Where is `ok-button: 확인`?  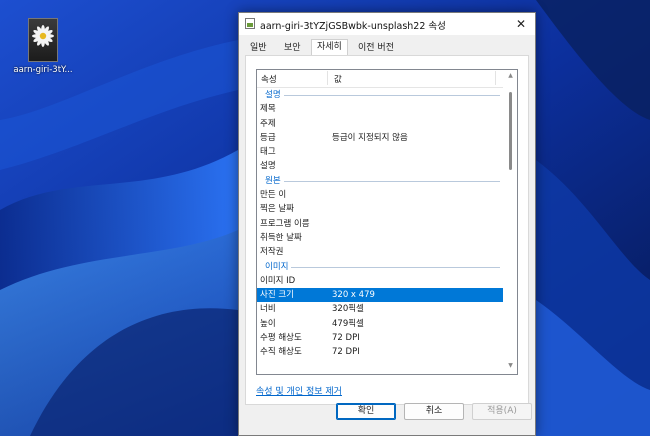 ok-button: 확인 is located at coordinates (366, 411).